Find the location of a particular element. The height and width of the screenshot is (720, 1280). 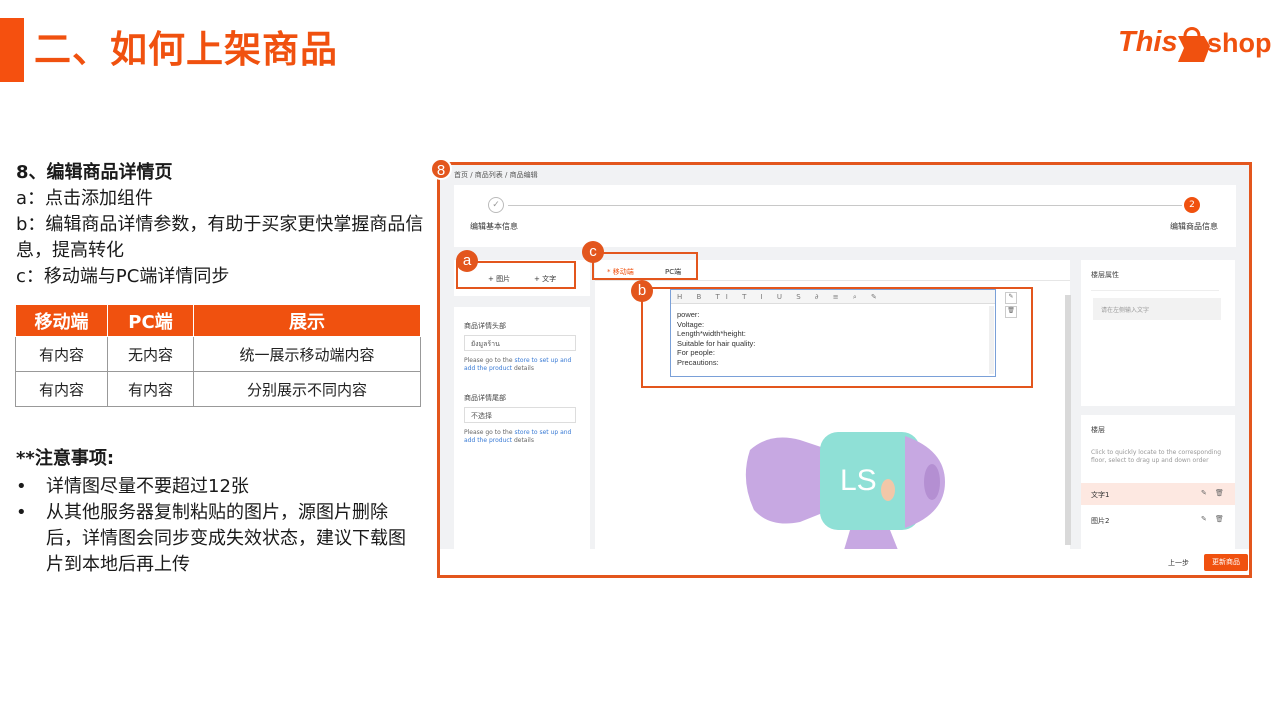

detail-header-label: 商品详情头部 is located at coordinates (485, 326).